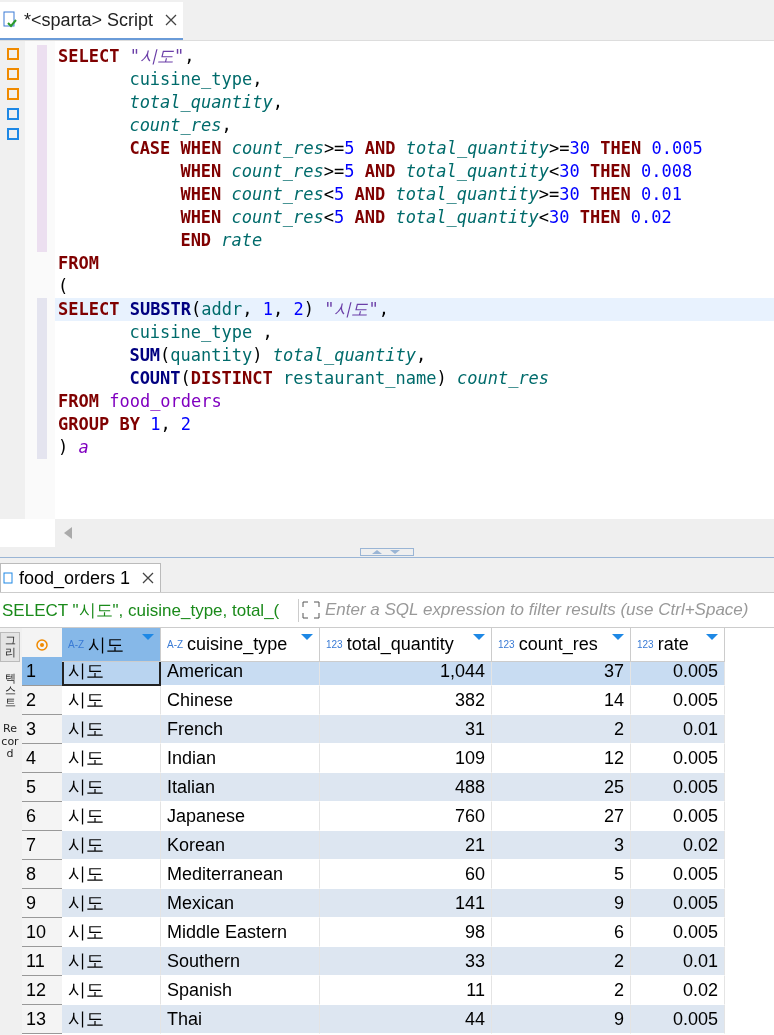  Describe the element at coordinates (548, 610) in the screenshot. I see `filter-input: Enter a SQL expression to filter results (use Ctrl+Space)` at that location.